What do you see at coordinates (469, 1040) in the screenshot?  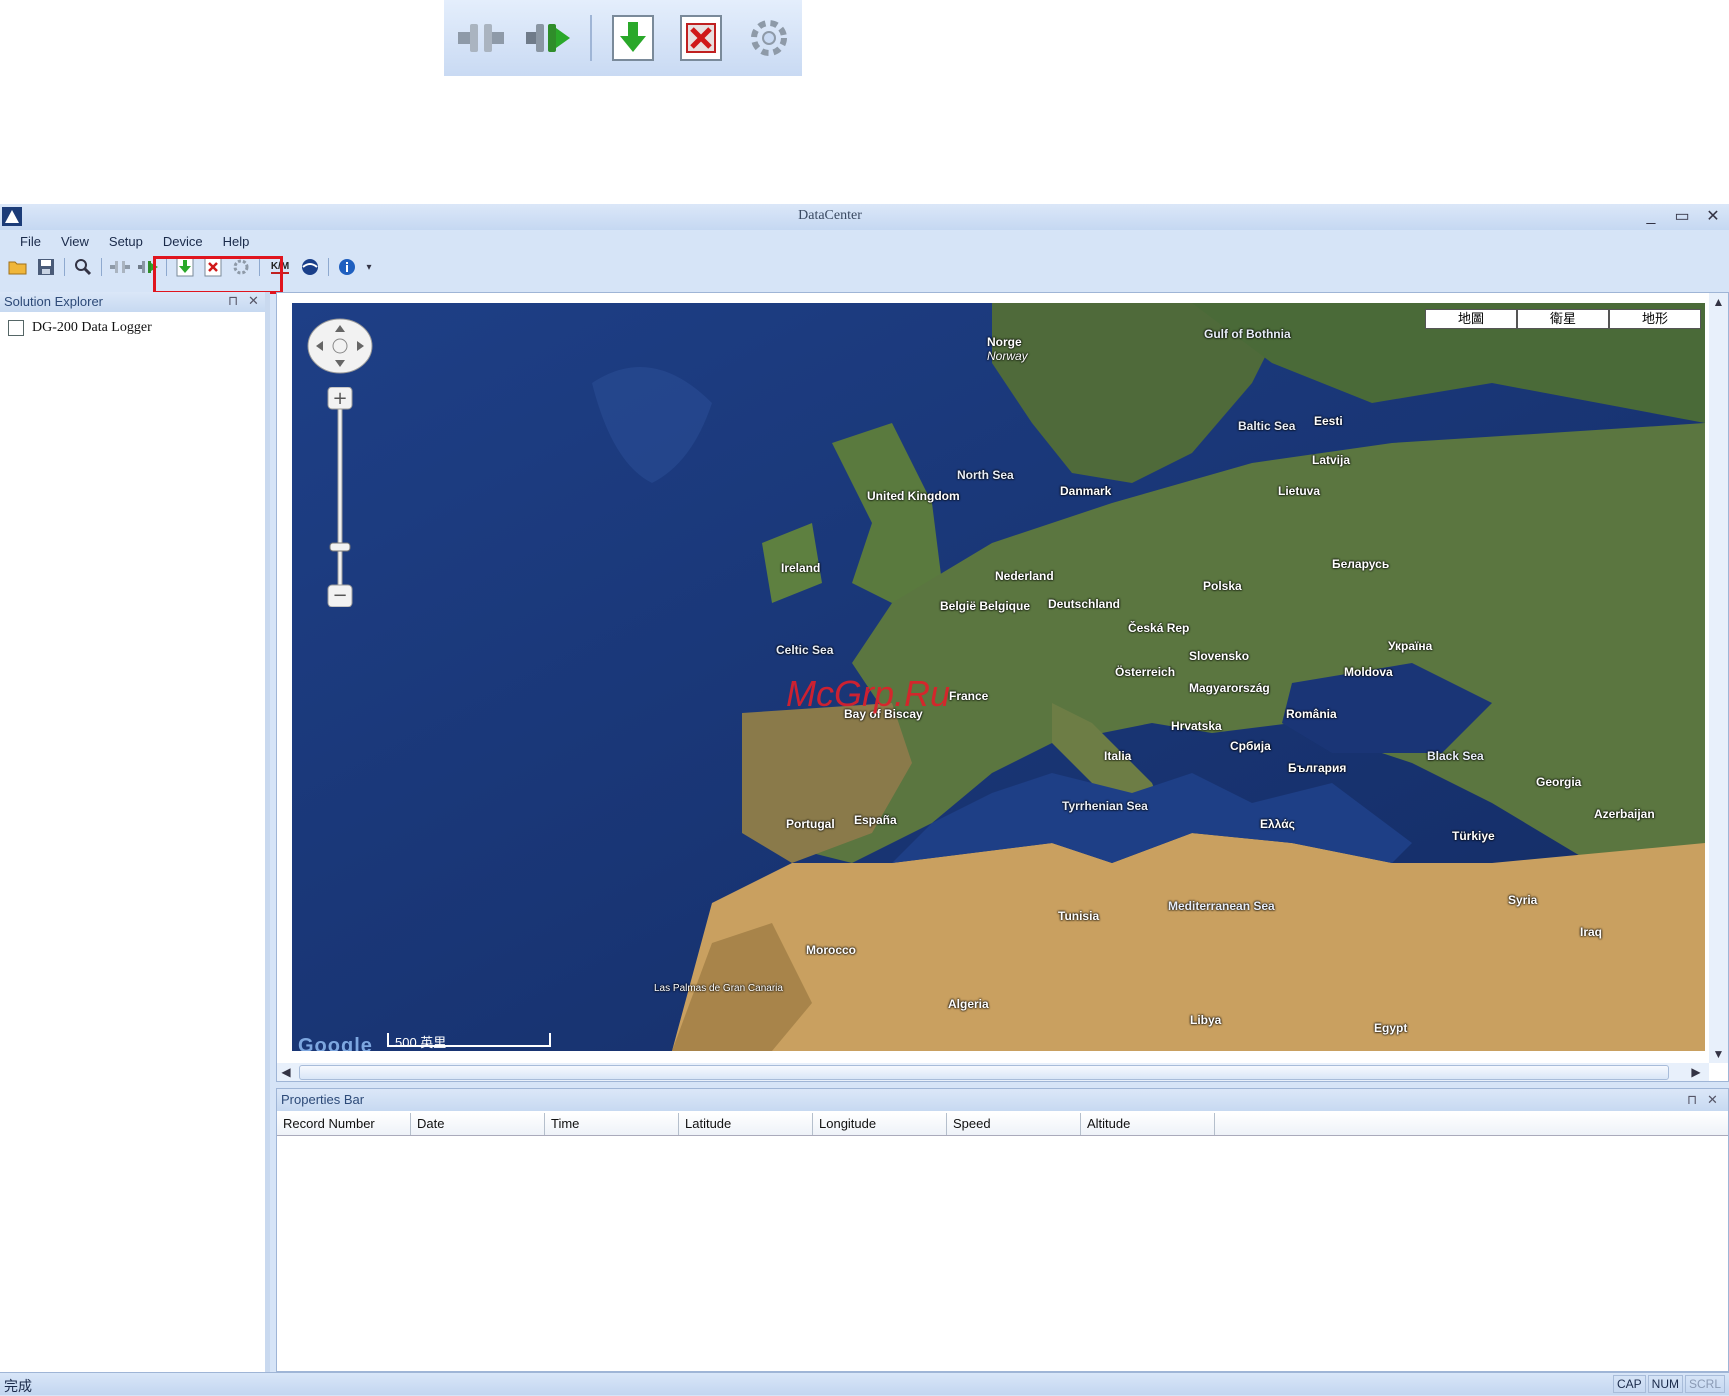 I see `map-scale-bar` at bounding box center [469, 1040].